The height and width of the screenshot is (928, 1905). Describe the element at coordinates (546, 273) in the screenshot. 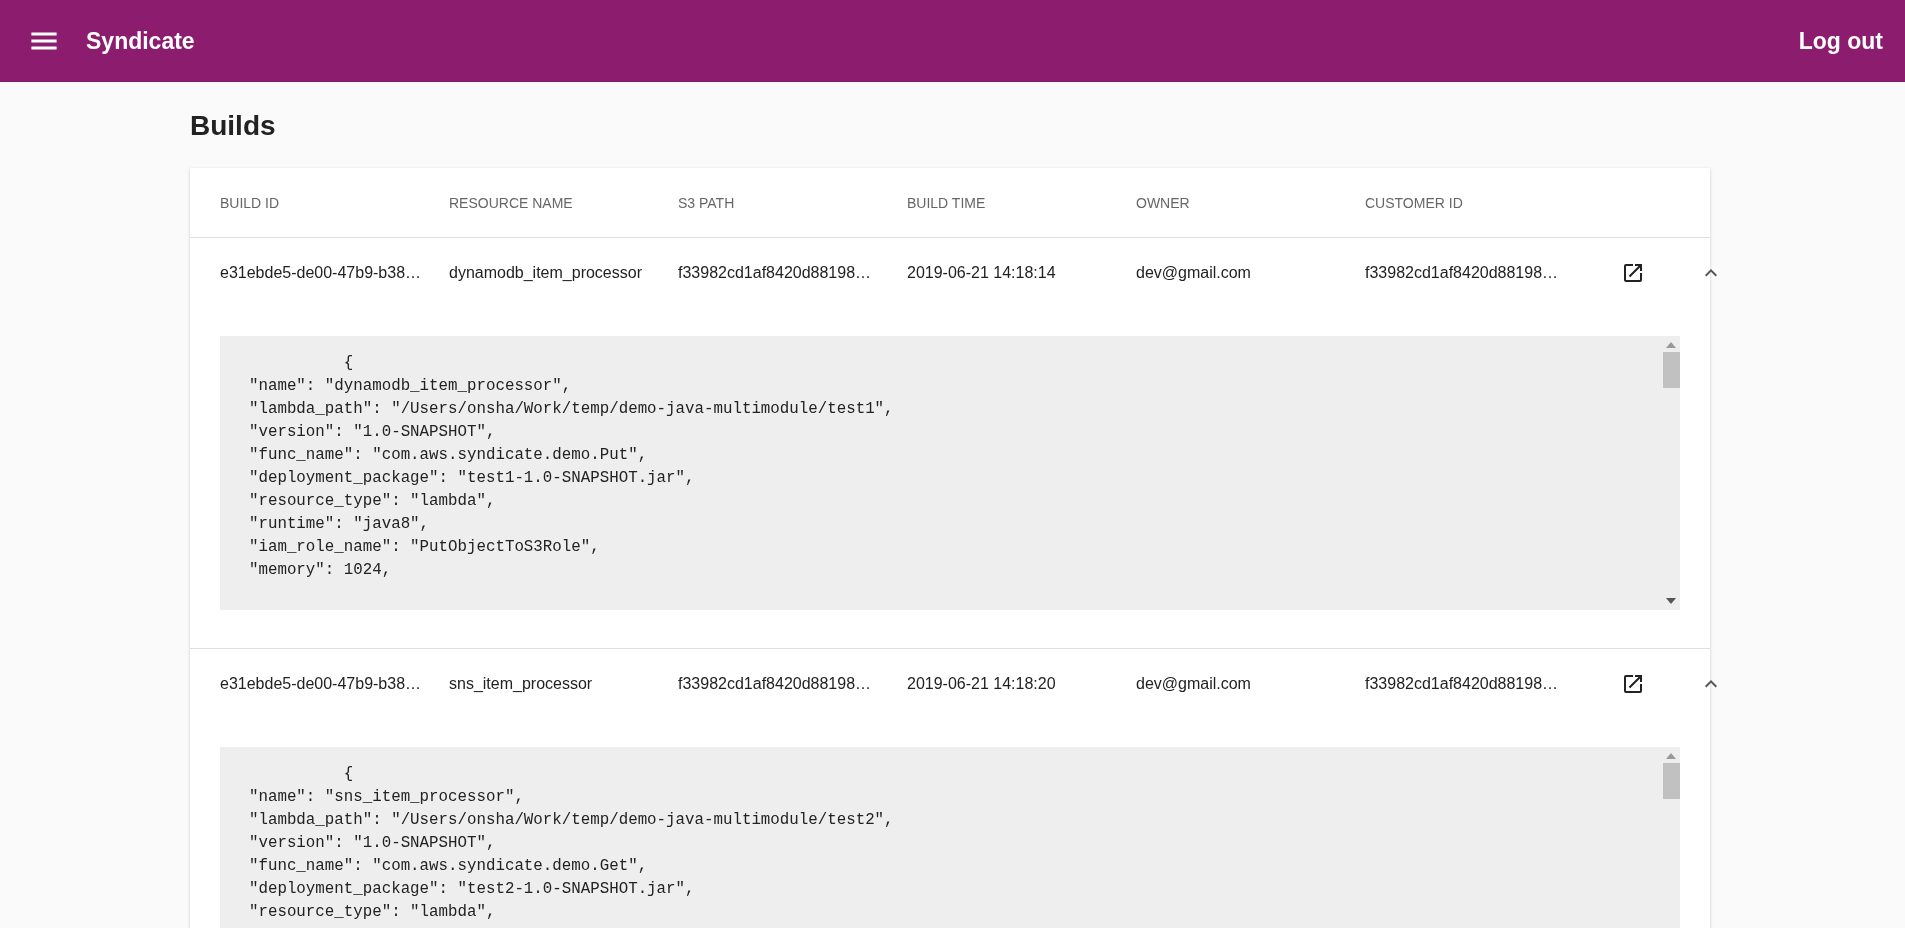

I see `table-cell-text: dynamodb_item_processor` at that location.